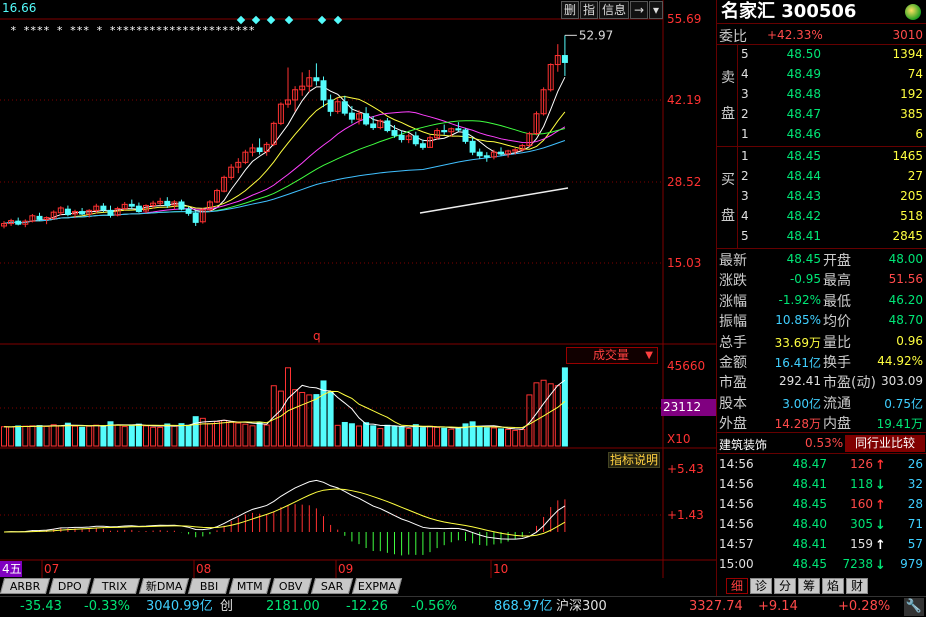 Image resolution: width=926 pixels, height=617 pixels. What do you see at coordinates (837, 363) in the screenshot?
I see `stat-label: 换手` at bounding box center [837, 363].